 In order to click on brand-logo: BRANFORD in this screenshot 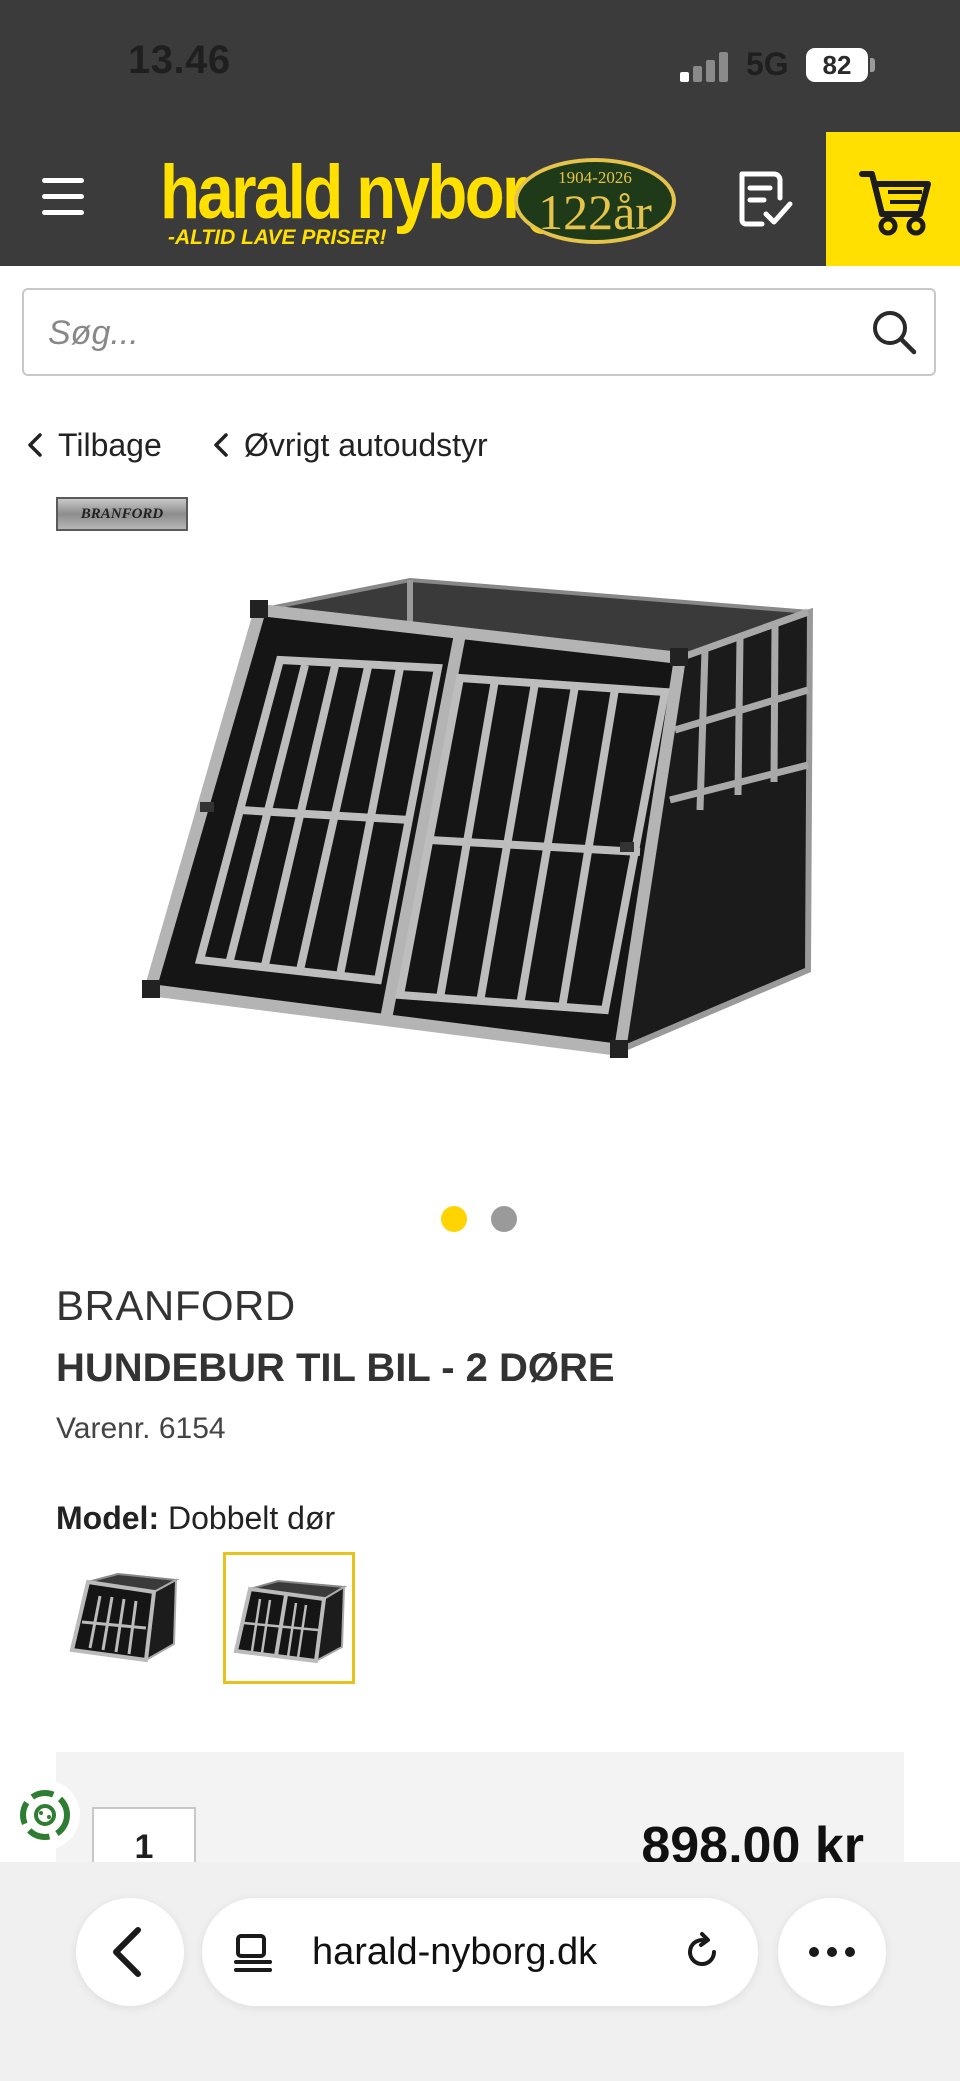, I will do `click(122, 514)`.